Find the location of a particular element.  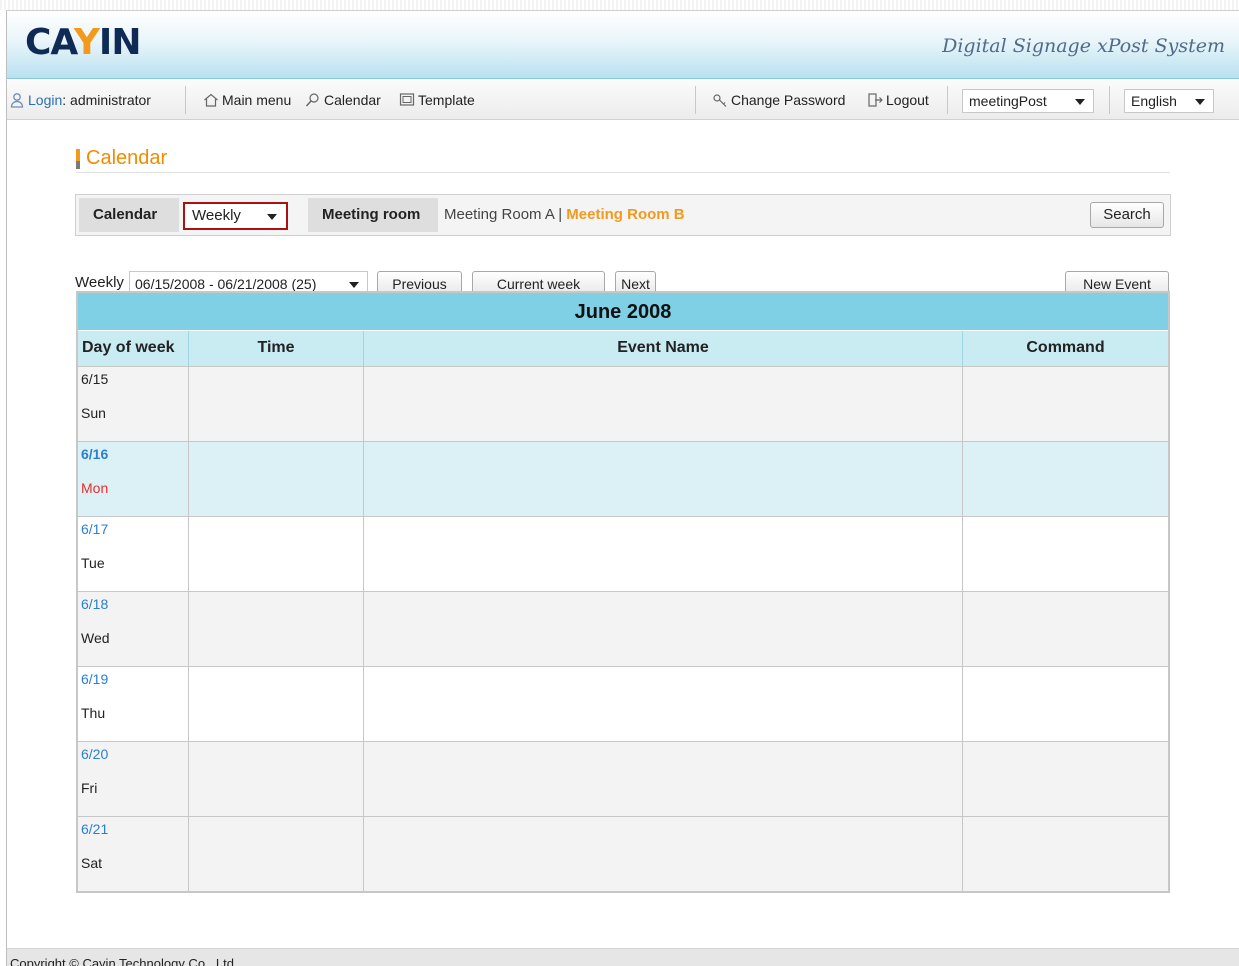

language-select: English is located at coordinates (1169, 101).